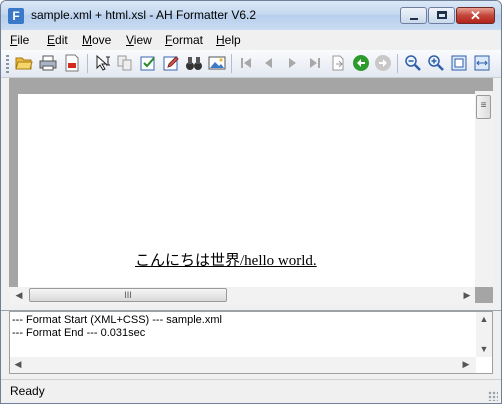 This screenshot has height=404, width=502. What do you see at coordinates (484, 189) in the screenshot?
I see `vertical-scrollbar: ≡` at bounding box center [484, 189].